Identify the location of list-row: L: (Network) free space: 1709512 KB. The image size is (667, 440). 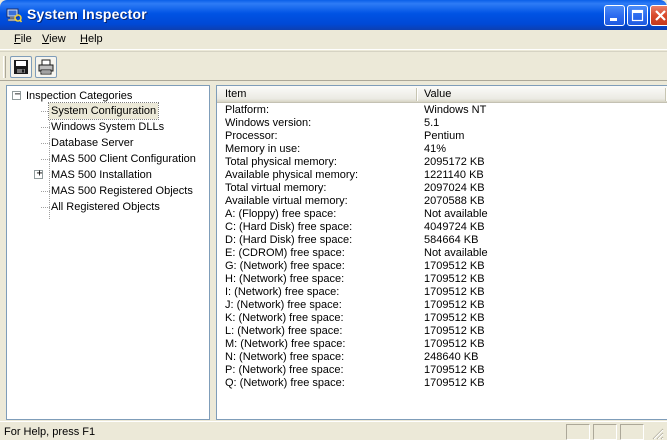
(442, 331).